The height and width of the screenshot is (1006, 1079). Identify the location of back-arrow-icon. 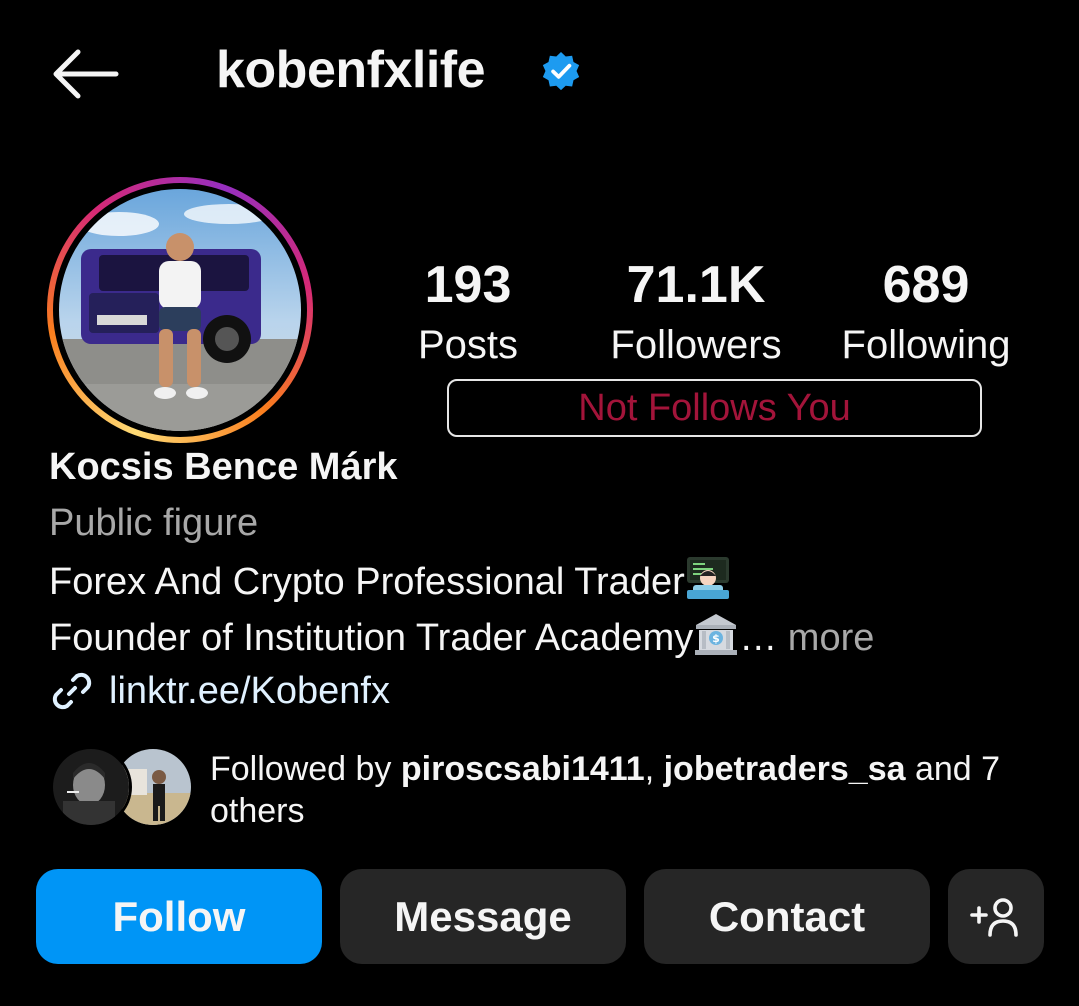
(86, 74).